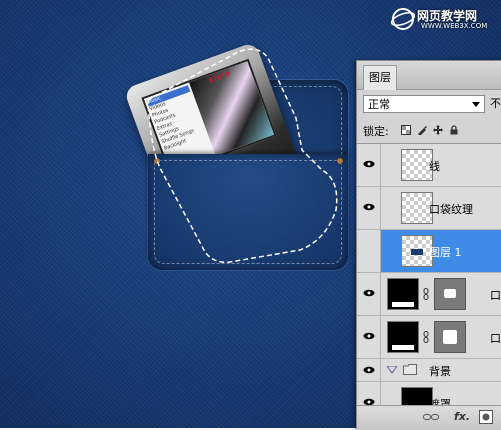 The image size is (501, 430). I want to click on site-logo-icon, so click(403, 19).